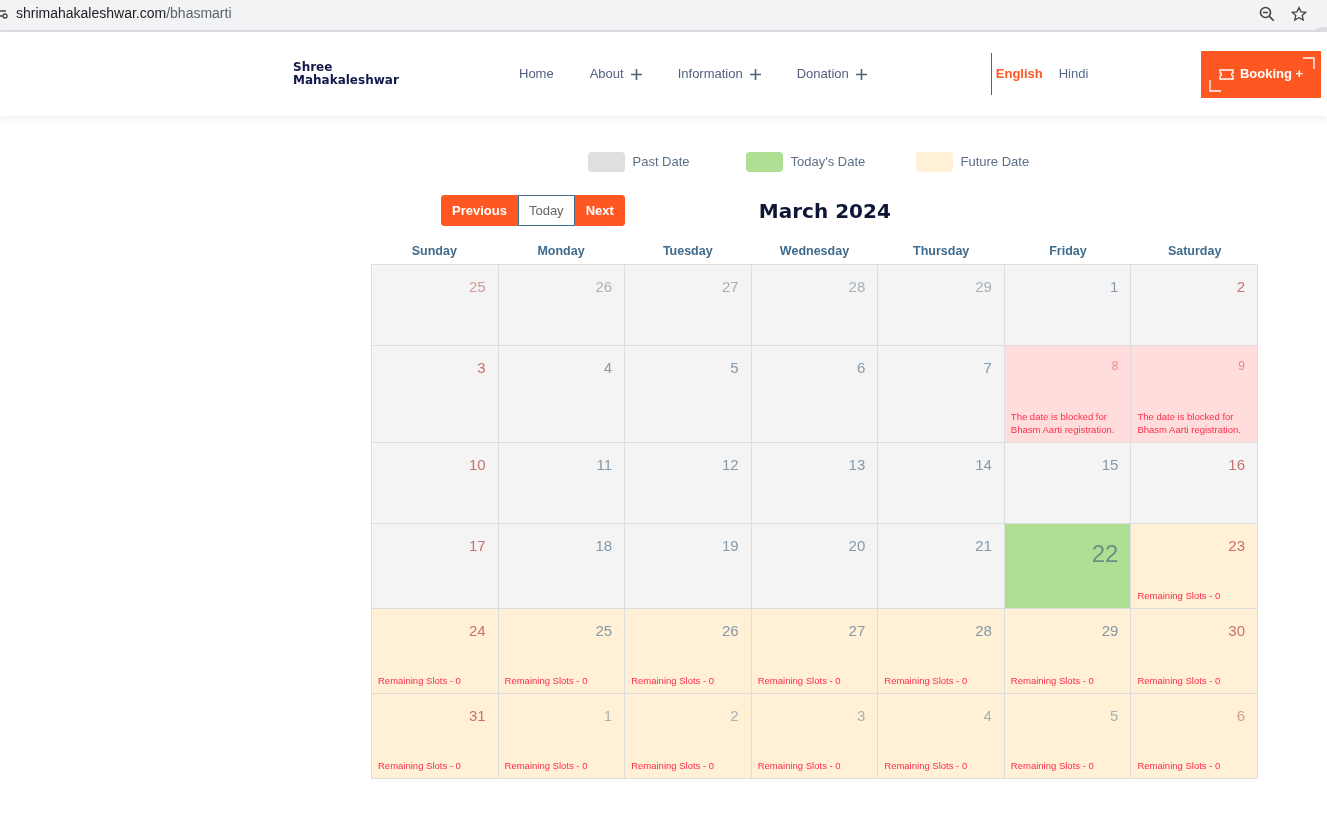  Describe the element at coordinates (815, 483) in the screenshot. I see `day-cell: 13` at that location.